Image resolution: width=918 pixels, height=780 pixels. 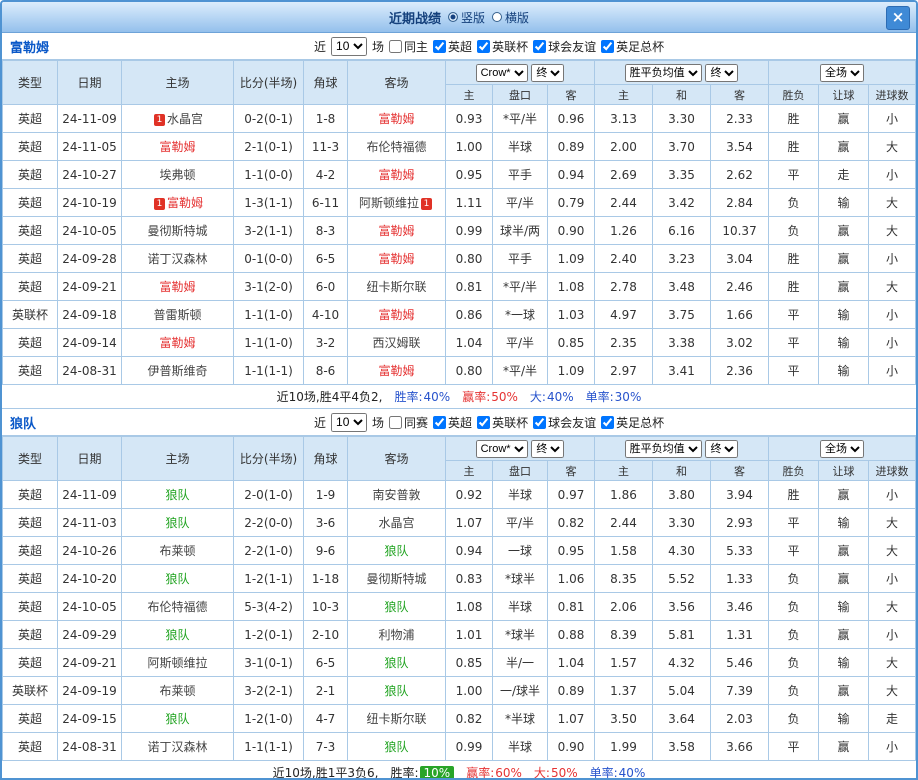 What do you see at coordinates (349, 46) in the screenshot?
I see `recent-count-select: 10` at bounding box center [349, 46].